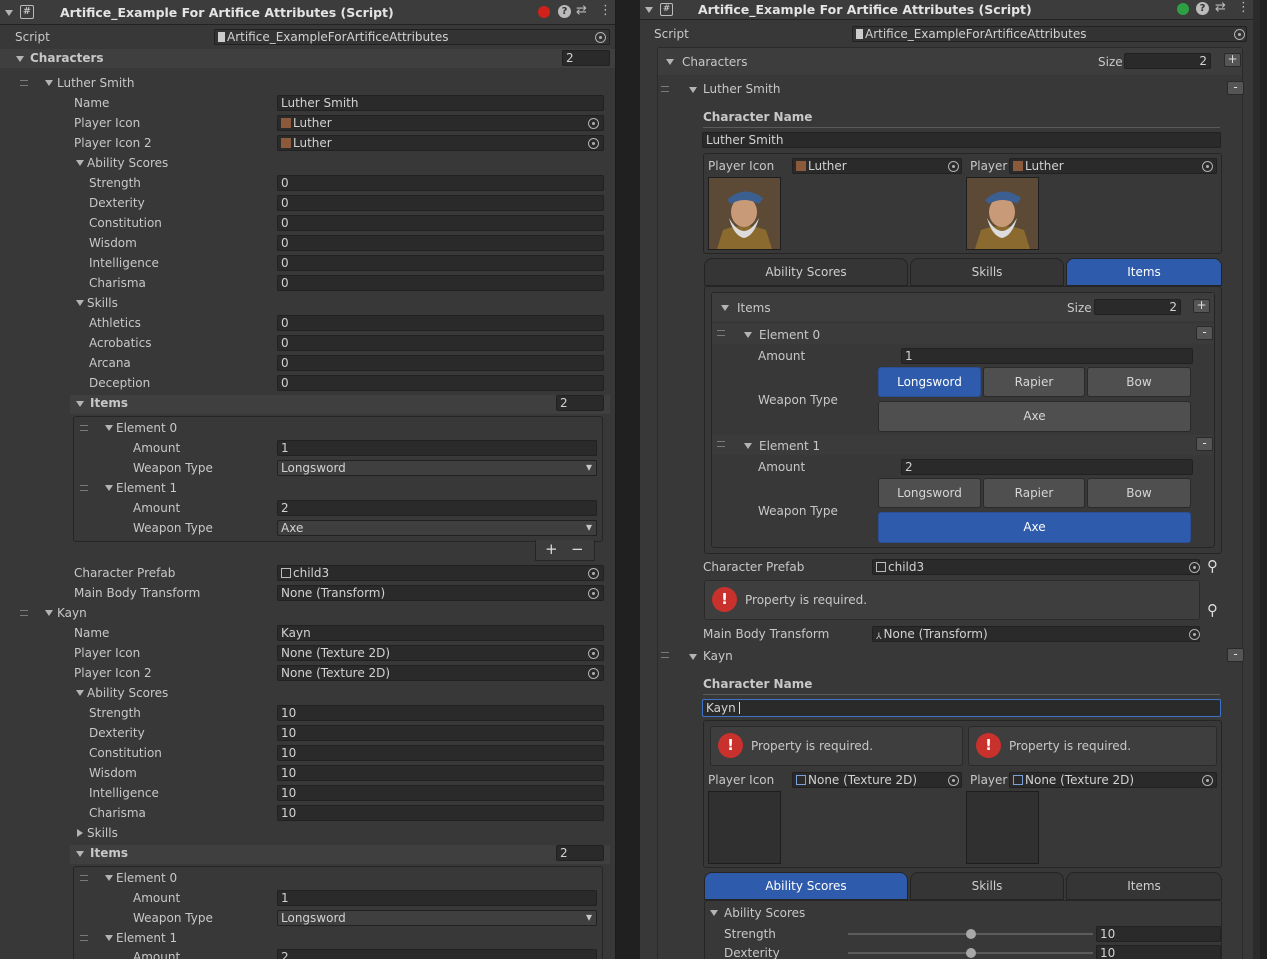  What do you see at coordinates (440, 633) in the screenshot?
I see `name-field: Kayn` at bounding box center [440, 633].